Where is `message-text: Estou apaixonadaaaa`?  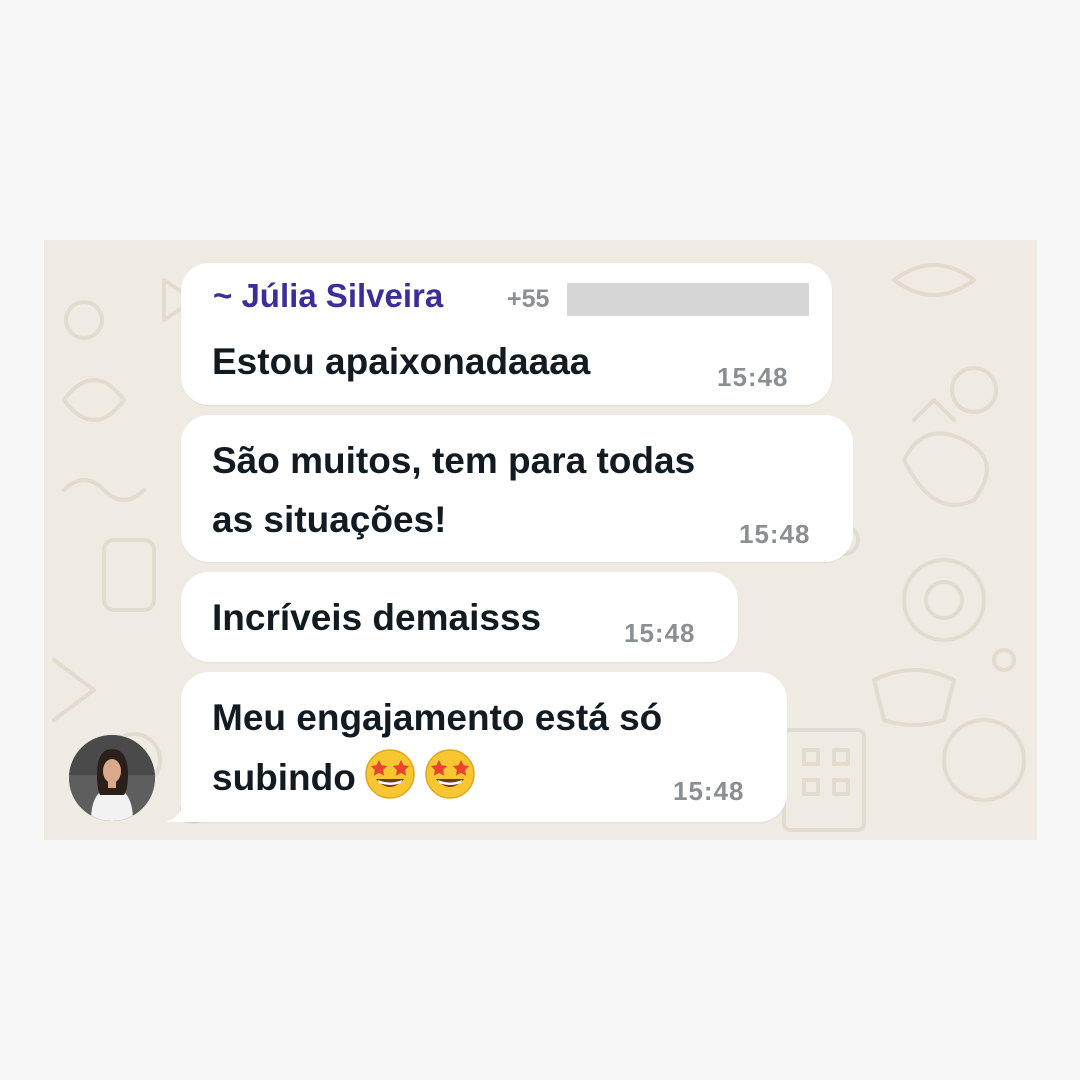 message-text: Estou apaixonadaaaa is located at coordinates (401, 361).